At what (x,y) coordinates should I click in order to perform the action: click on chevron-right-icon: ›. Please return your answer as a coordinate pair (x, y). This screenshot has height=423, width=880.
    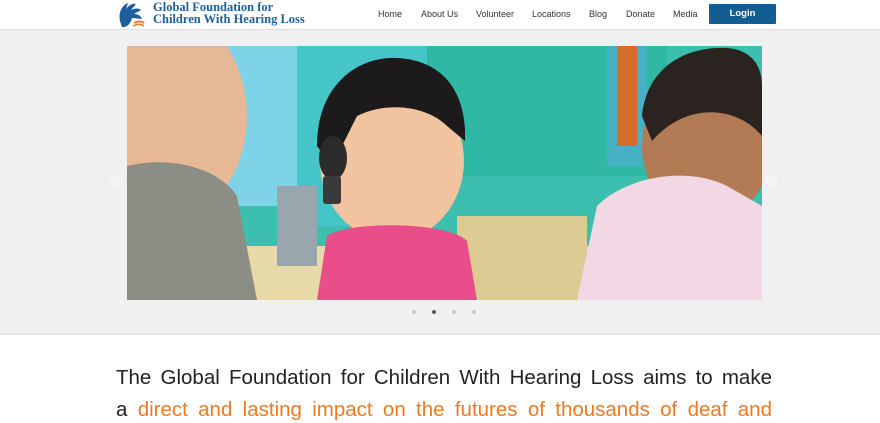
    Looking at the image, I should click on (771, 180).